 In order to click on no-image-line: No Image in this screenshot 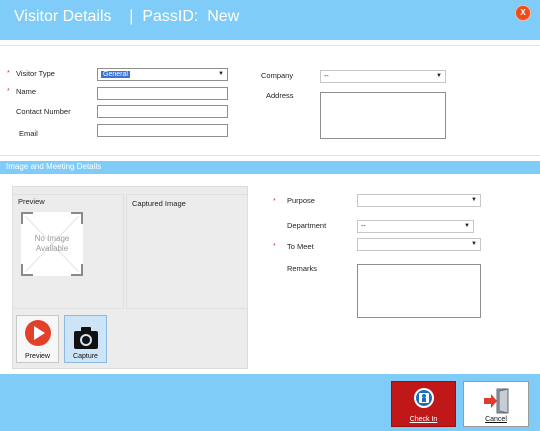, I will do `click(52, 238)`.